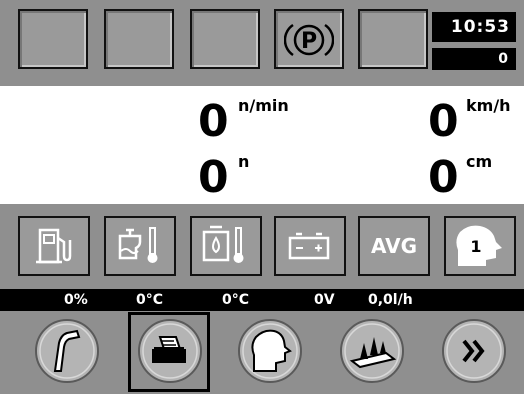 The image size is (524, 394). Describe the element at coordinates (488, 105) in the screenshot. I see `speed-unit: km/h` at that location.